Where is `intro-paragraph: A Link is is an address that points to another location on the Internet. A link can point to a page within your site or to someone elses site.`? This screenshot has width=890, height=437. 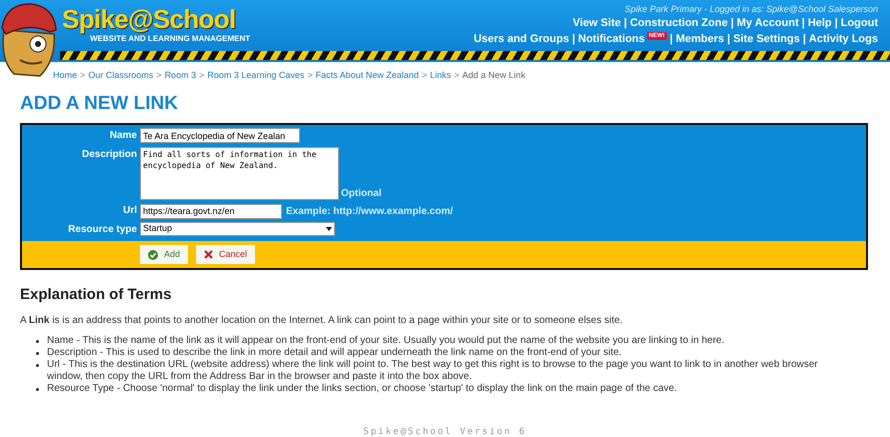 intro-paragraph: A Link is is an address that points to another location on the Internet. A link can point to a page within your site or to someone elses site. is located at coordinates (322, 320).